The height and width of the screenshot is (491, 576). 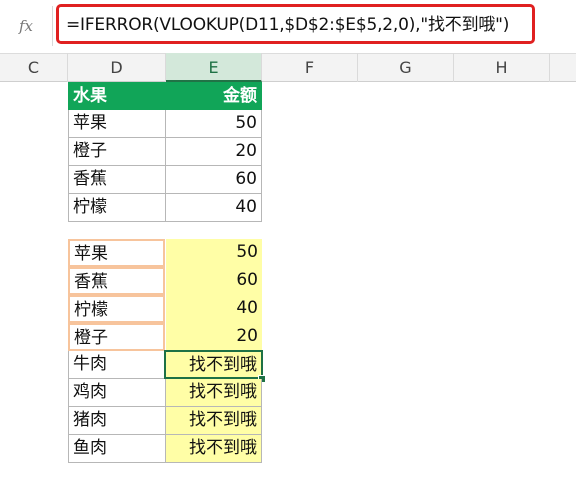 I want to click on lookup-cell-value: 20, so click(x=214, y=337).